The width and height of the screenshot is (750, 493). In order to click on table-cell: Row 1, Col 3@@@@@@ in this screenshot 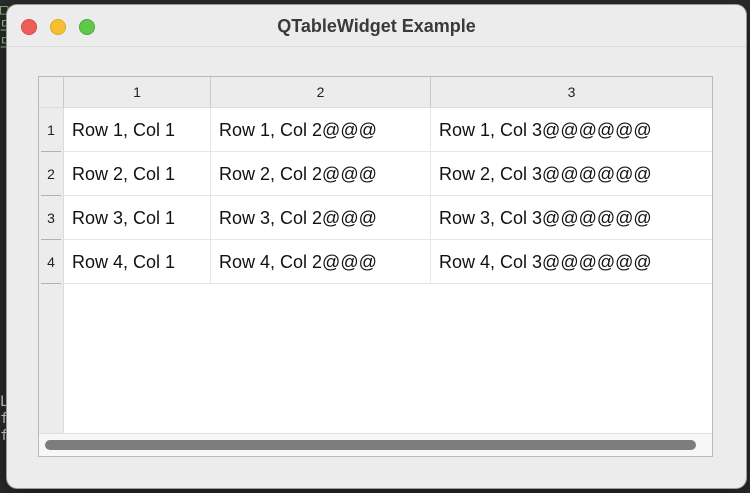, I will do `click(572, 130)`.